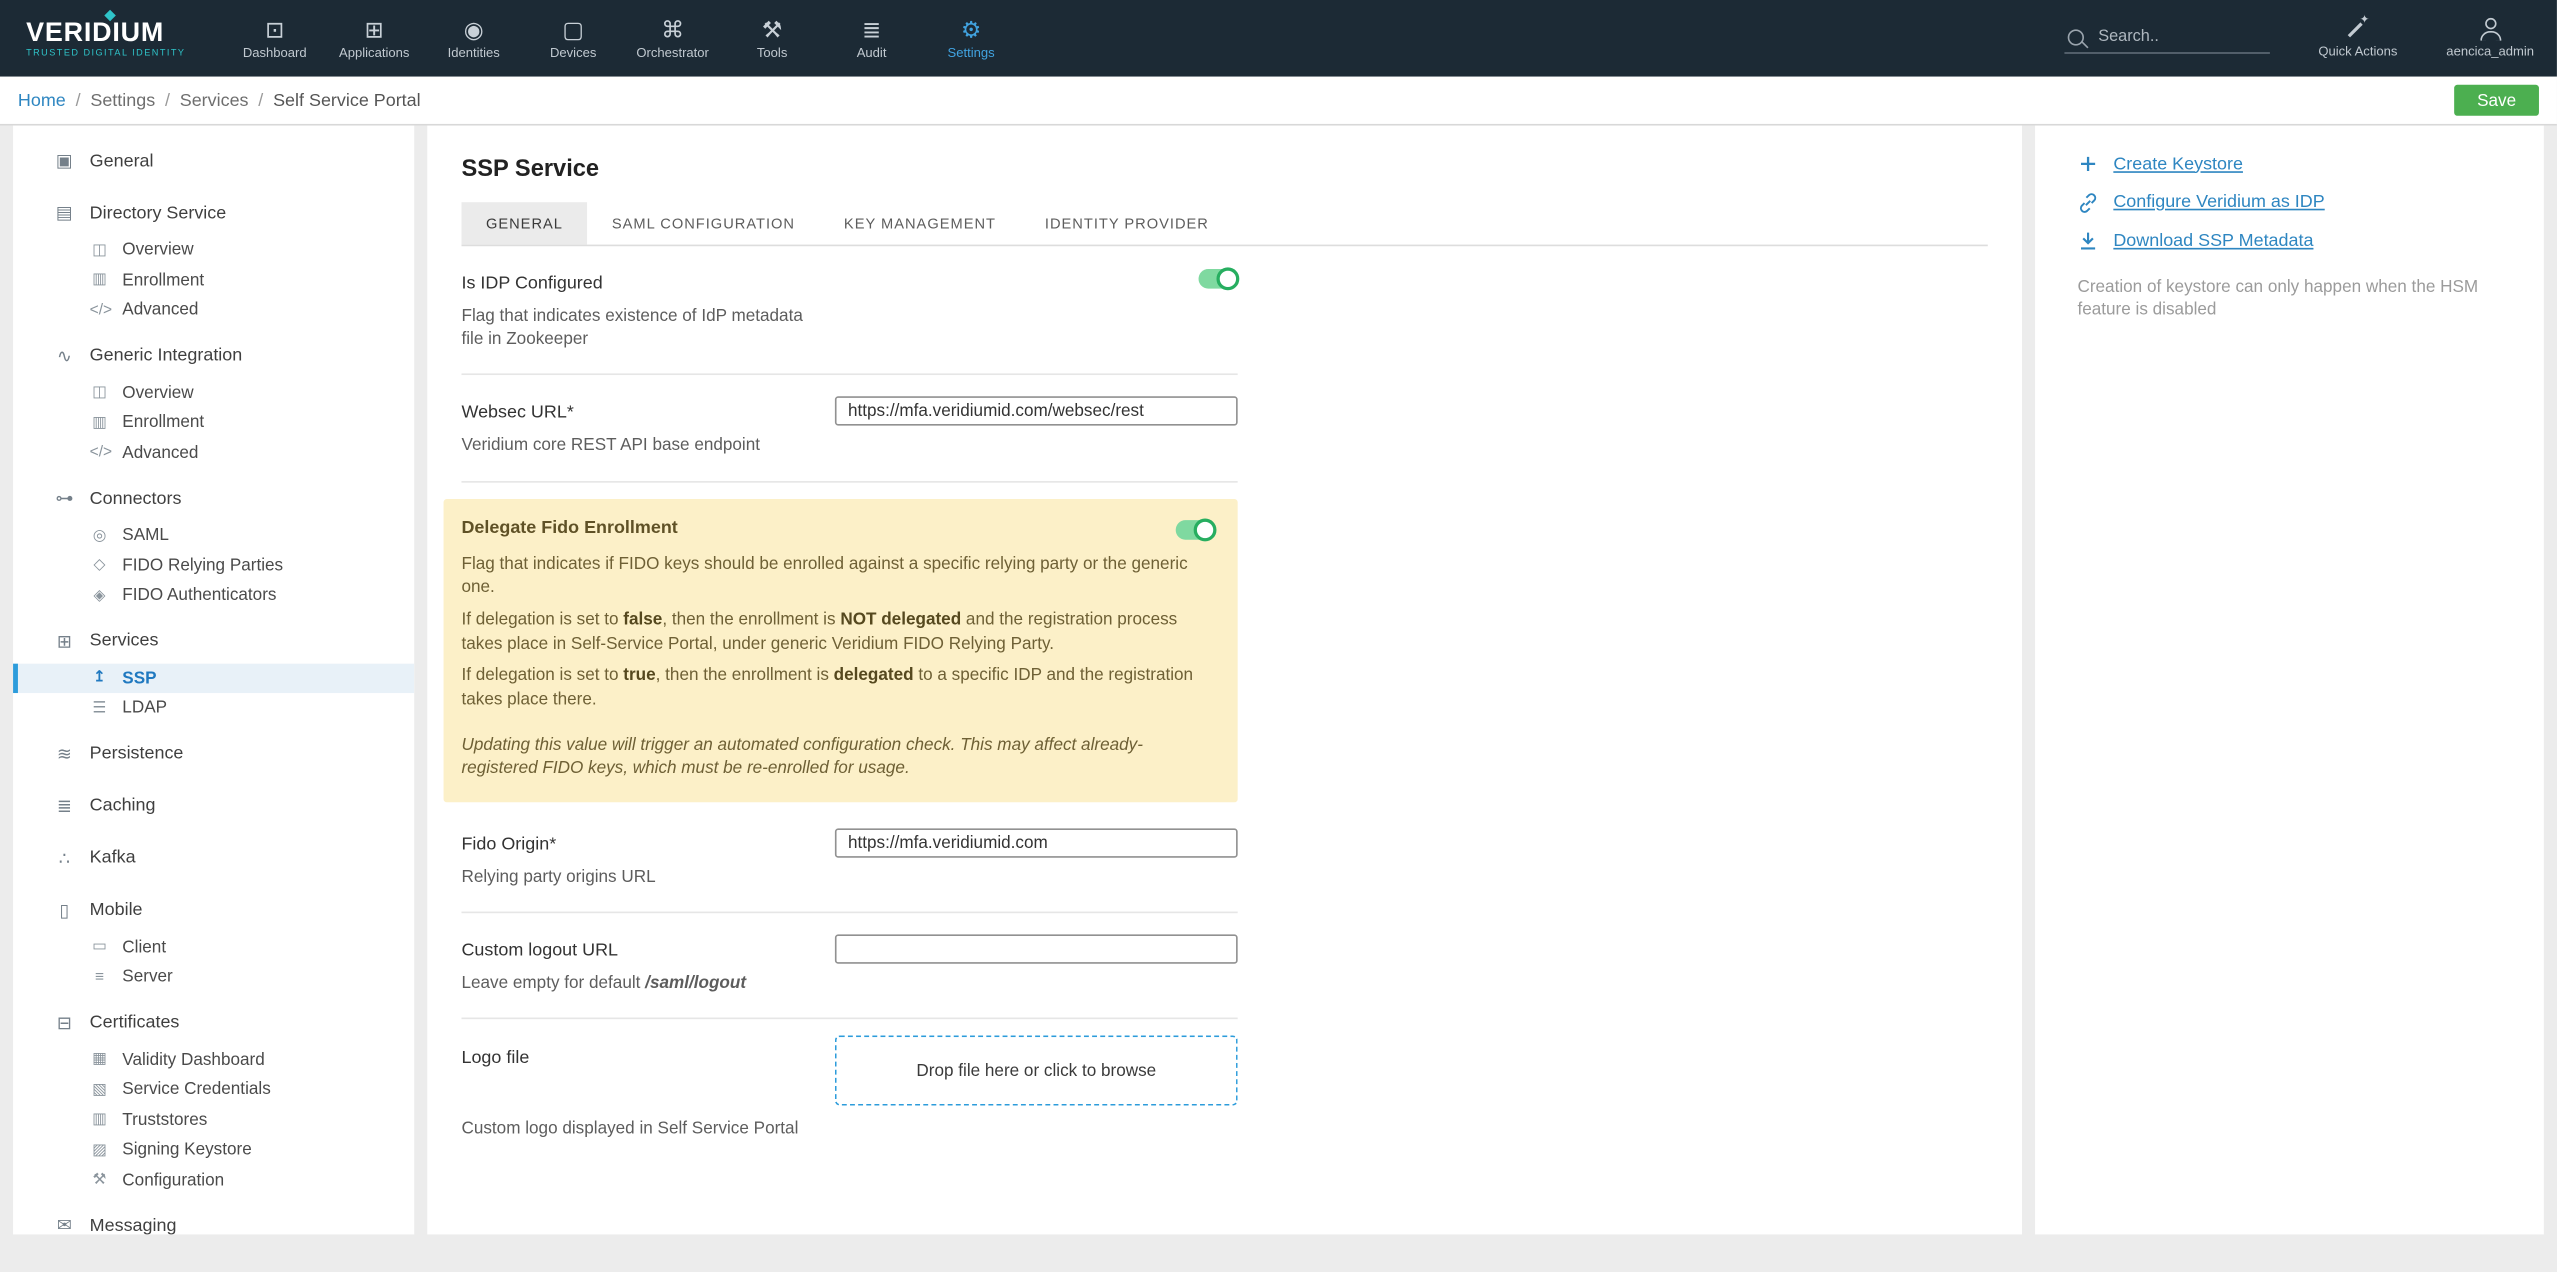 This screenshot has height=1272, width=2557. Describe the element at coordinates (213, 1059) in the screenshot. I see `sidebar-item-validity-dashboard: ▦ Validity Dashboard` at that location.